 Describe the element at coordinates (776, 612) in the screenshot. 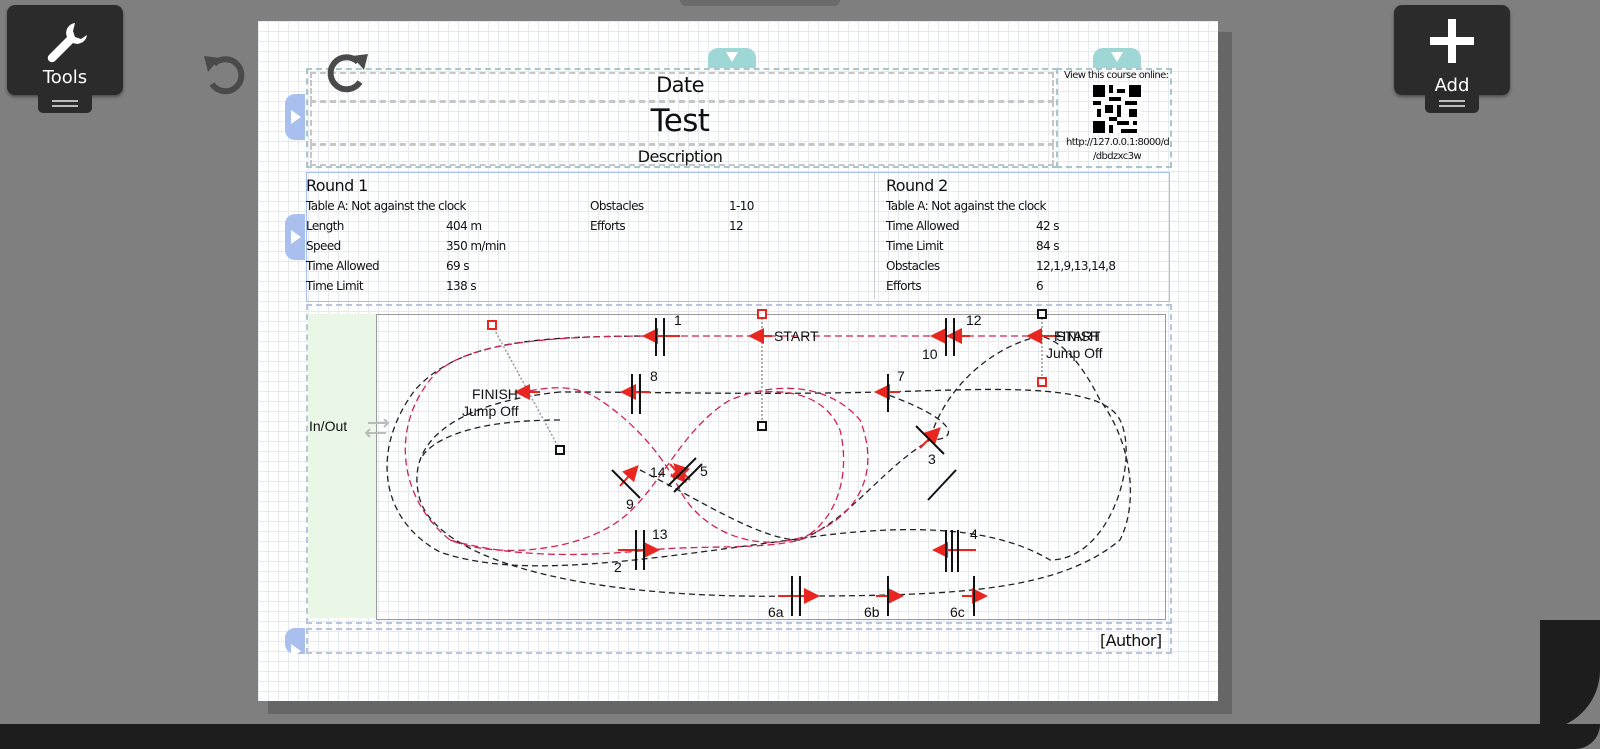

I see `obstacle-number: 6a` at that location.